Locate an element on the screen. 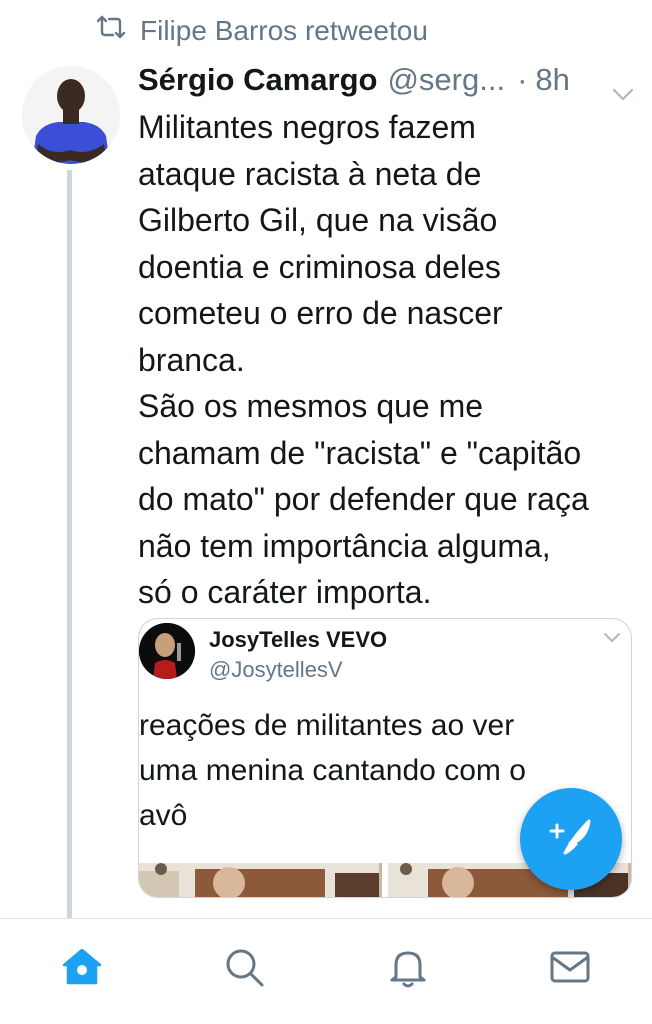 The height and width of the screenshot is (1024, 652). nav-messages is located at coordinates (570, 969).